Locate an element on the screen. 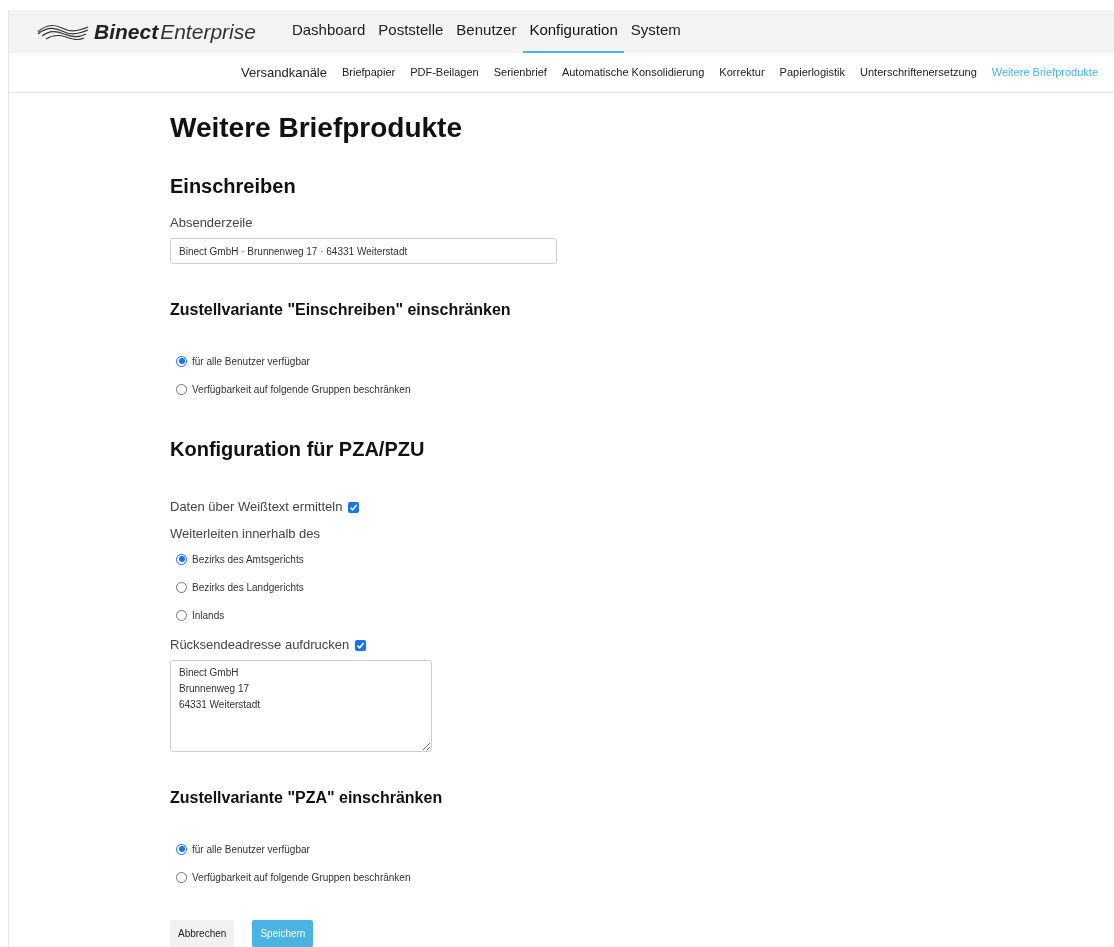 This screenshot has height=947, width=1114. subnav-link: Korrektur is located at coordinates (742, 72).